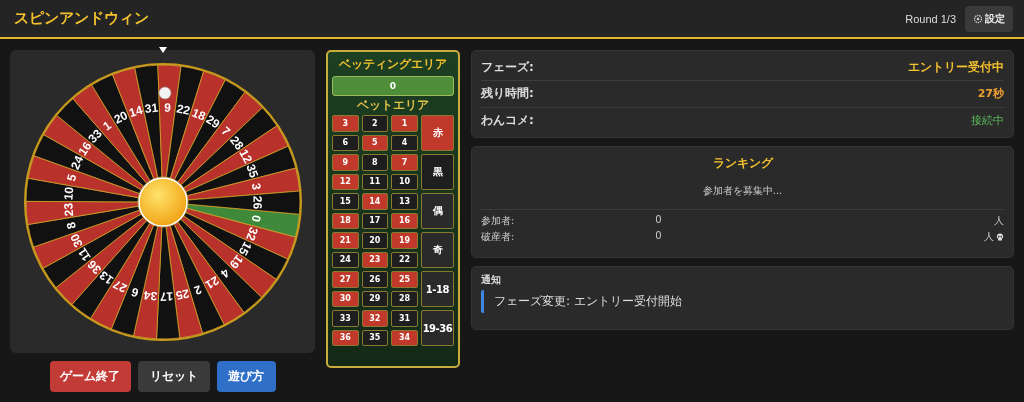 The width and height of the screenshot is (1024, 402). I want to click on gear-icon, so click(978, 18).